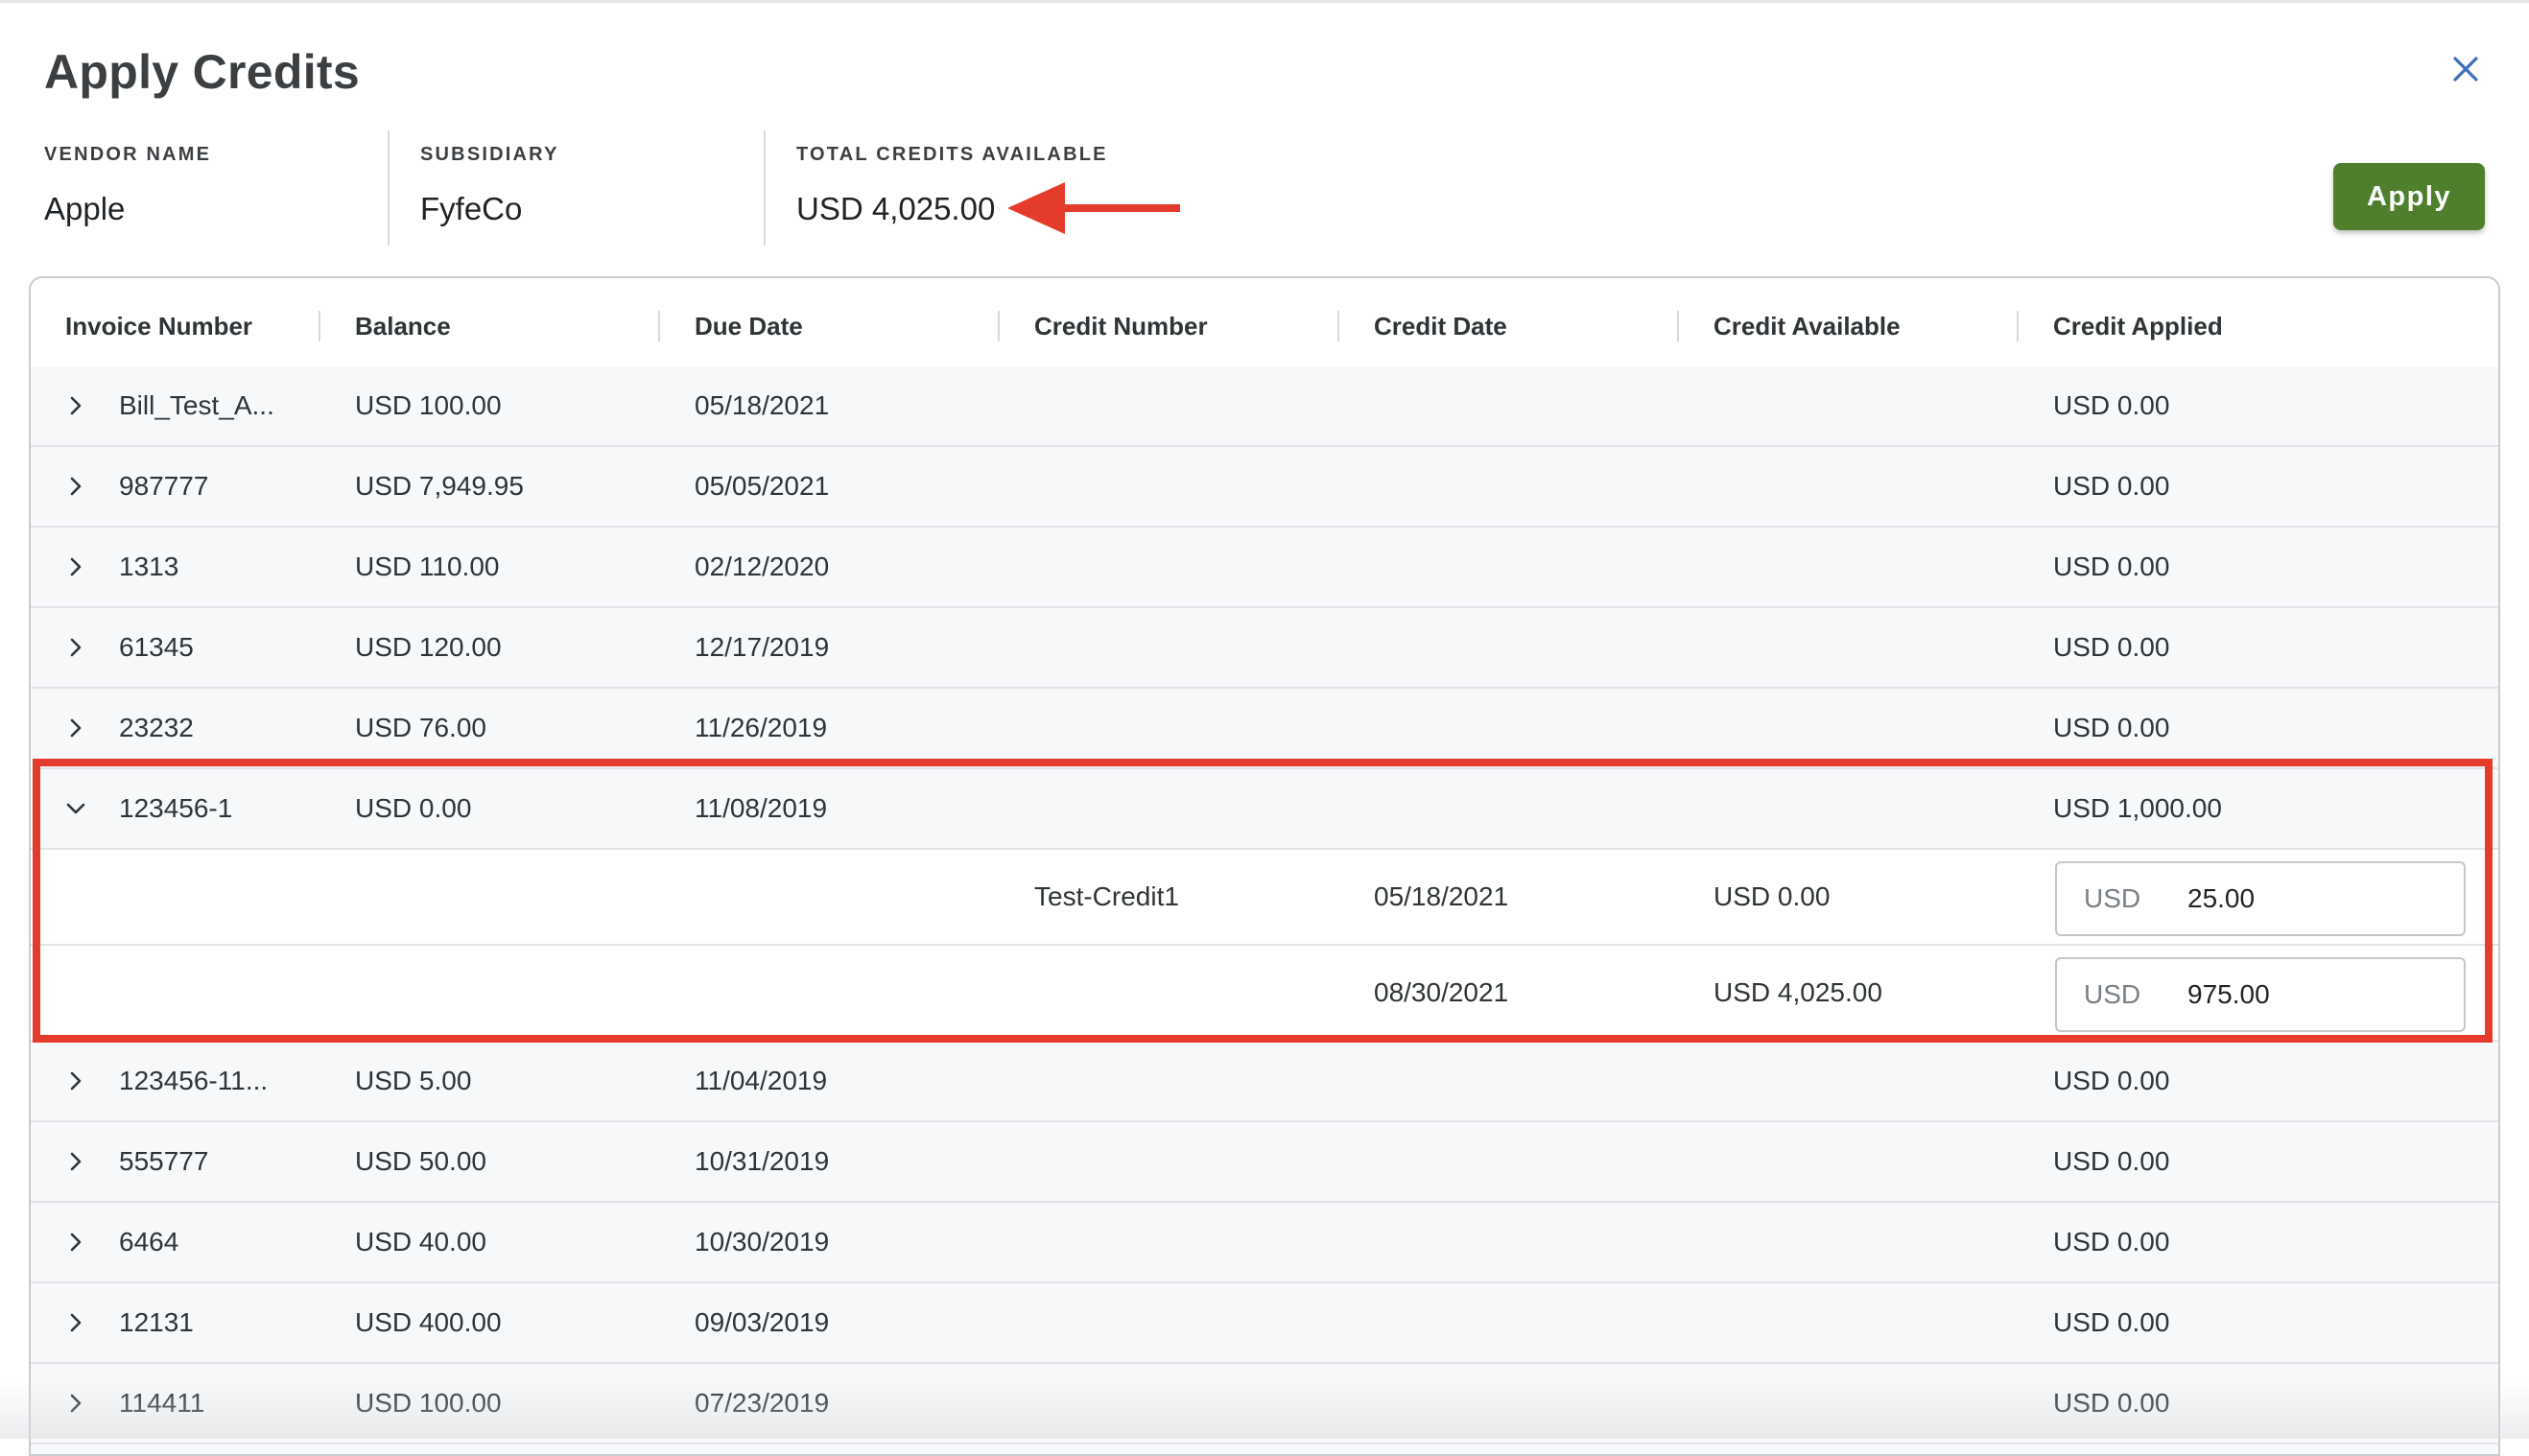  I want to click on table-row: 12131 USD 400.00 09/03/2019 USD 0.00, so click(1264, 1323).